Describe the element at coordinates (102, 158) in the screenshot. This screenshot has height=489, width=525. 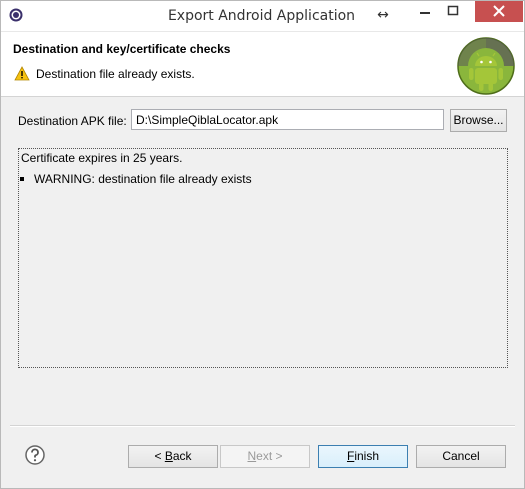
I see `certificate-expiry-text: Certificate expires in 25 years.` at that location.